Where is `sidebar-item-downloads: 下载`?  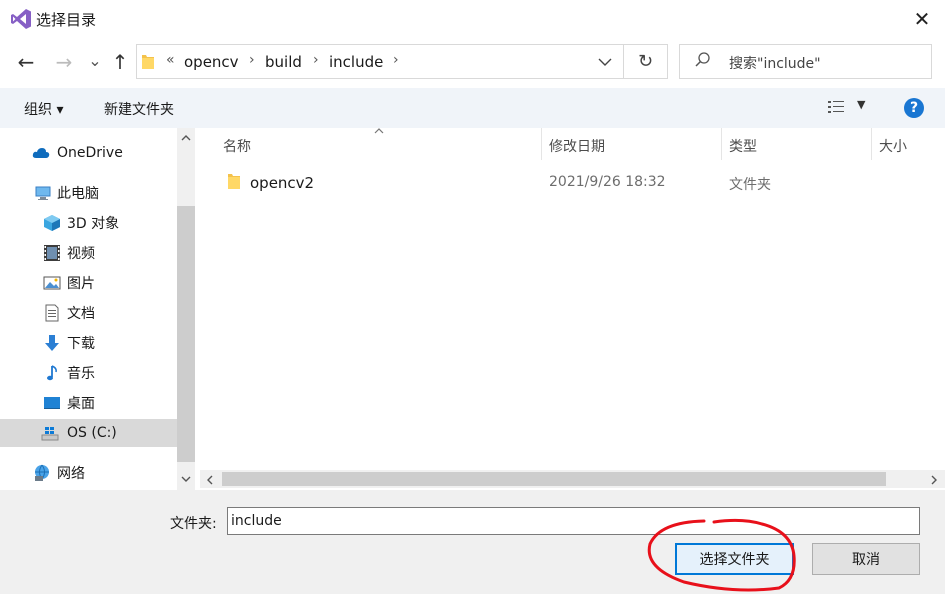 sidebar-item-downloads: 下载 is located at coordinates (88, 343).